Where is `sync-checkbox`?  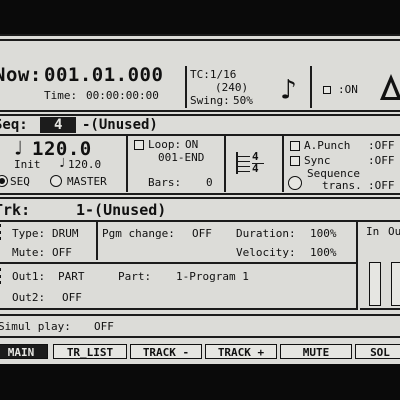
sync-checkbox is located at coordinates (295, 161).